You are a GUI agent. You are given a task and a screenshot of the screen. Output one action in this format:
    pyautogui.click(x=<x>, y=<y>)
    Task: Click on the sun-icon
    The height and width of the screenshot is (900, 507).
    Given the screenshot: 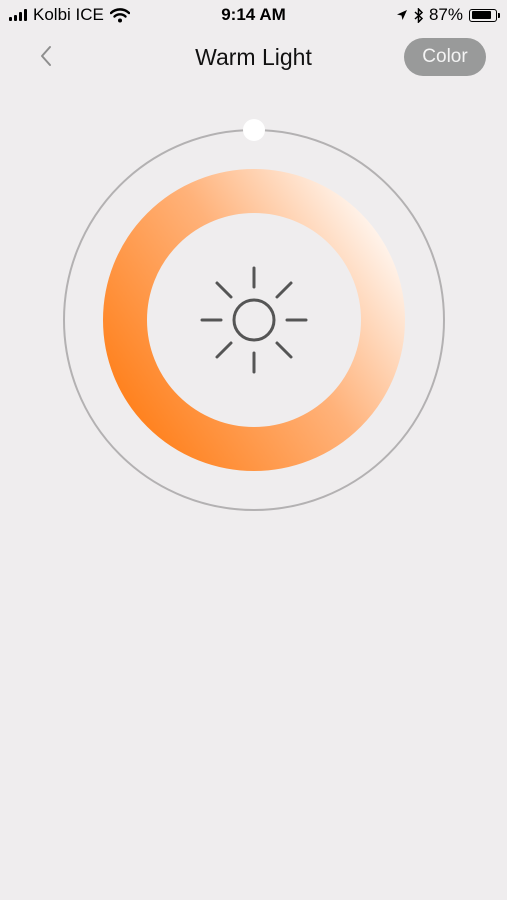 What is the action you would take?
    pyautogui.click(x=254, y=320)
    